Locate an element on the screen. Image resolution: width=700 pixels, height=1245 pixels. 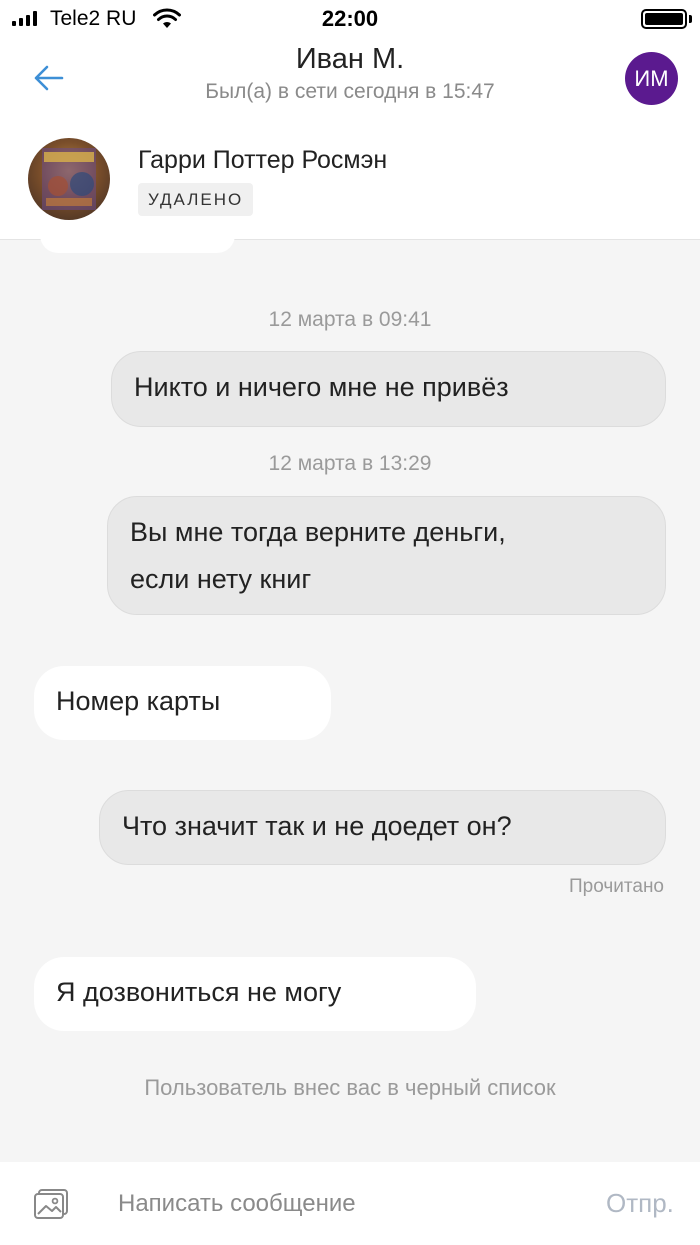
blocked-notice: Пользователь внес вас в черный список is located at coordinates (350, 1087).